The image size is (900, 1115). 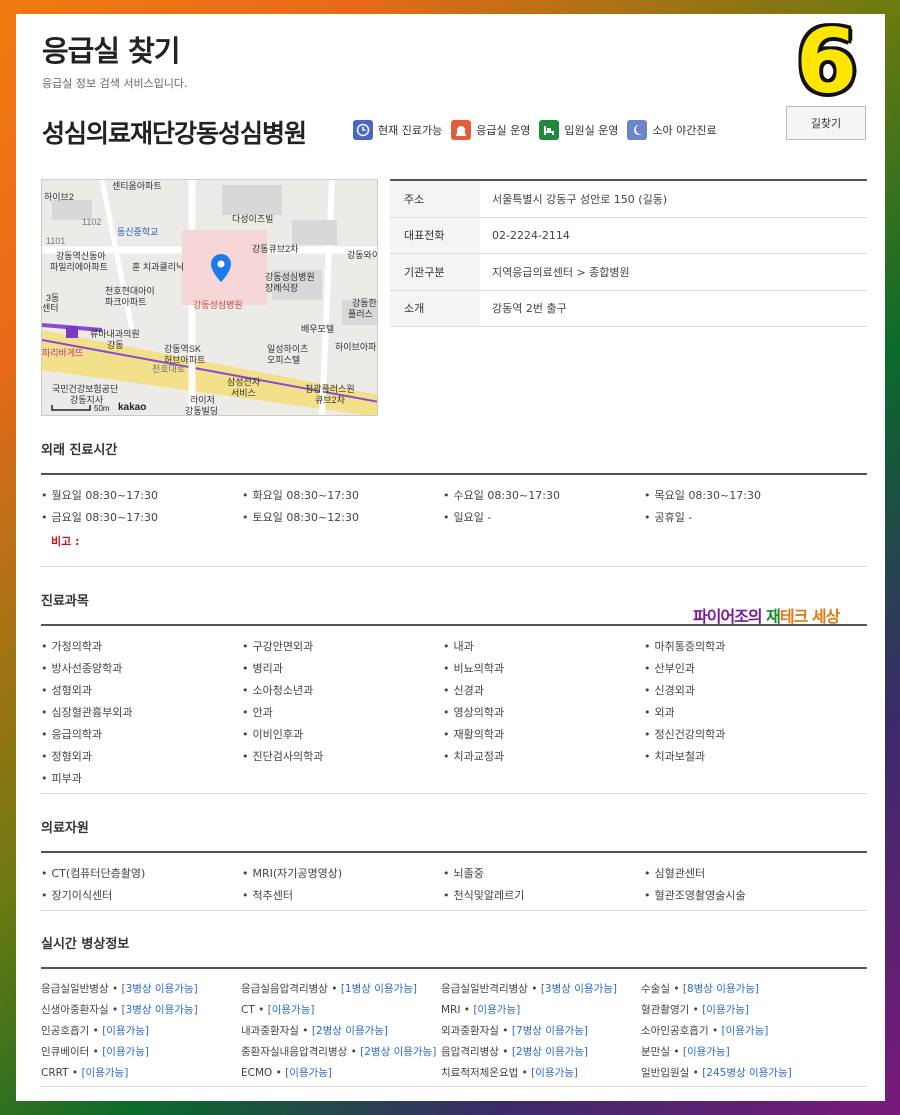 I want to click on department-item-label: 심장혈관흉부외과, so click(x=92, y=712).